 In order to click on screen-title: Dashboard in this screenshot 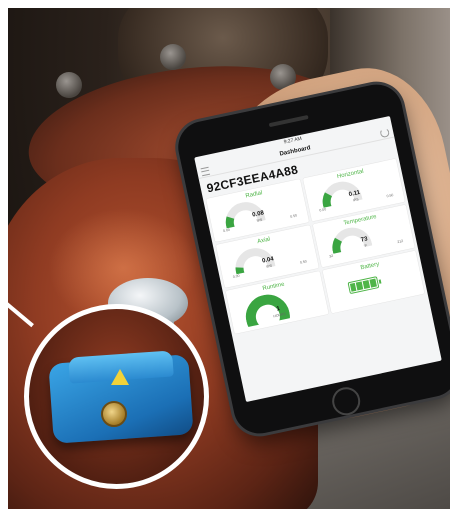, I will do `click(295, 151)`.